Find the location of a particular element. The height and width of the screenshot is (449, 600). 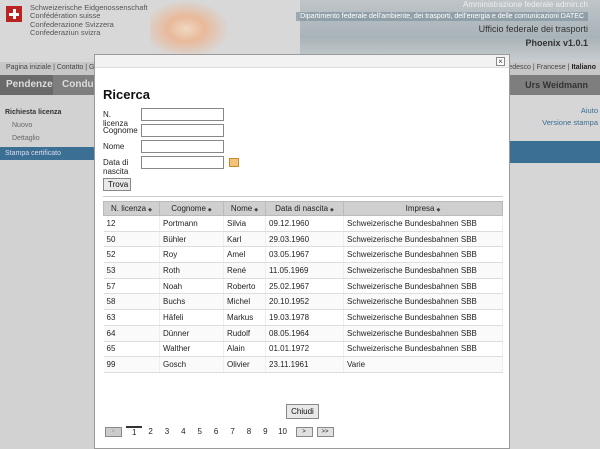

license-input is located at coordinates (182, 114).